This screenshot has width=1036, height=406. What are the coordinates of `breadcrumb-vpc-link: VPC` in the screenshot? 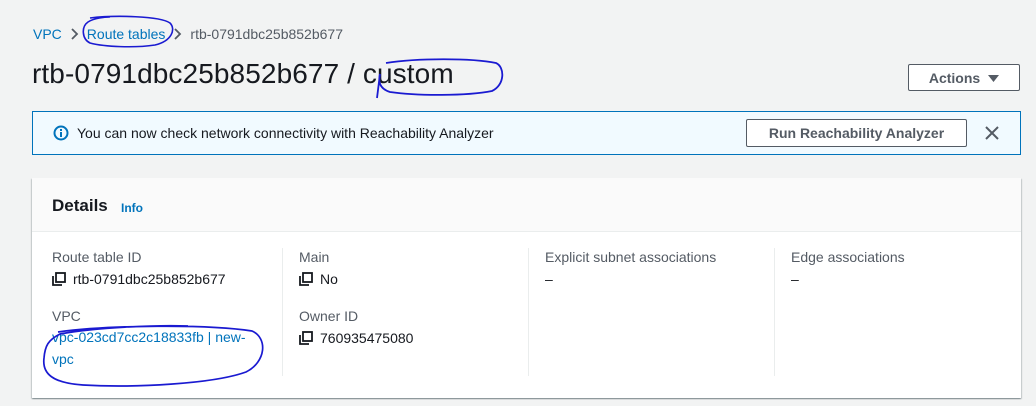 It's located at (47, 34).